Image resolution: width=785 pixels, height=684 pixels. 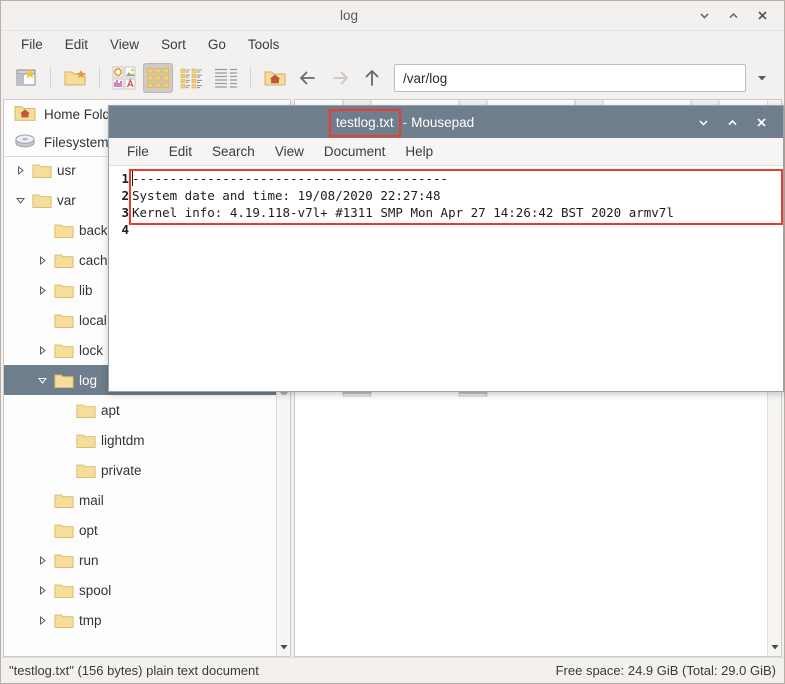 What do you see at coordinates (124, 78) in the screenshot?
I see `show-thumbnails-icon` at bounding box center [124, 78].